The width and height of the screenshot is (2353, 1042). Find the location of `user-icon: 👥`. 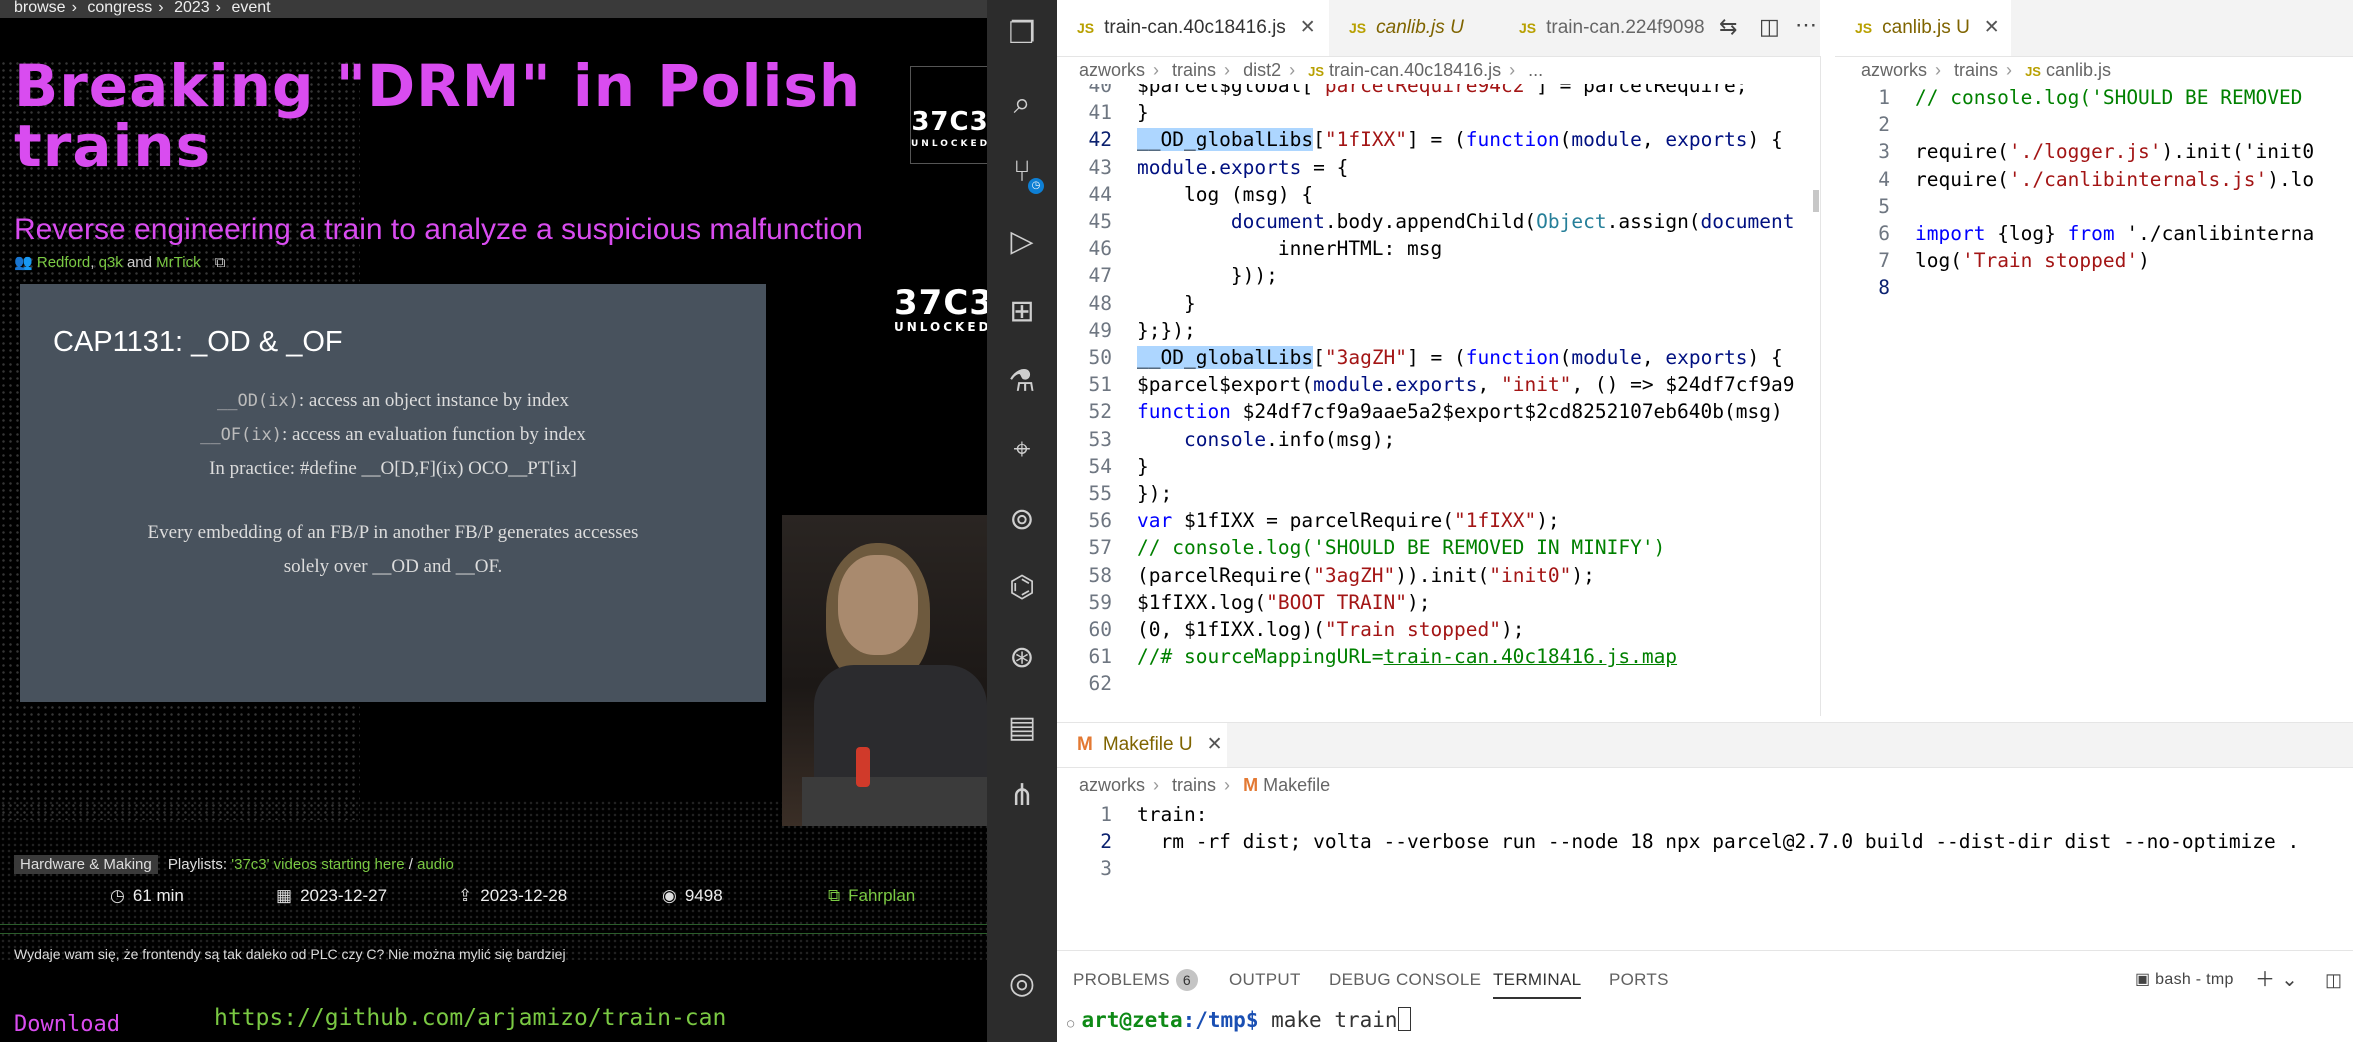

user-icon: 👥 is located at coordinates (23, 262).